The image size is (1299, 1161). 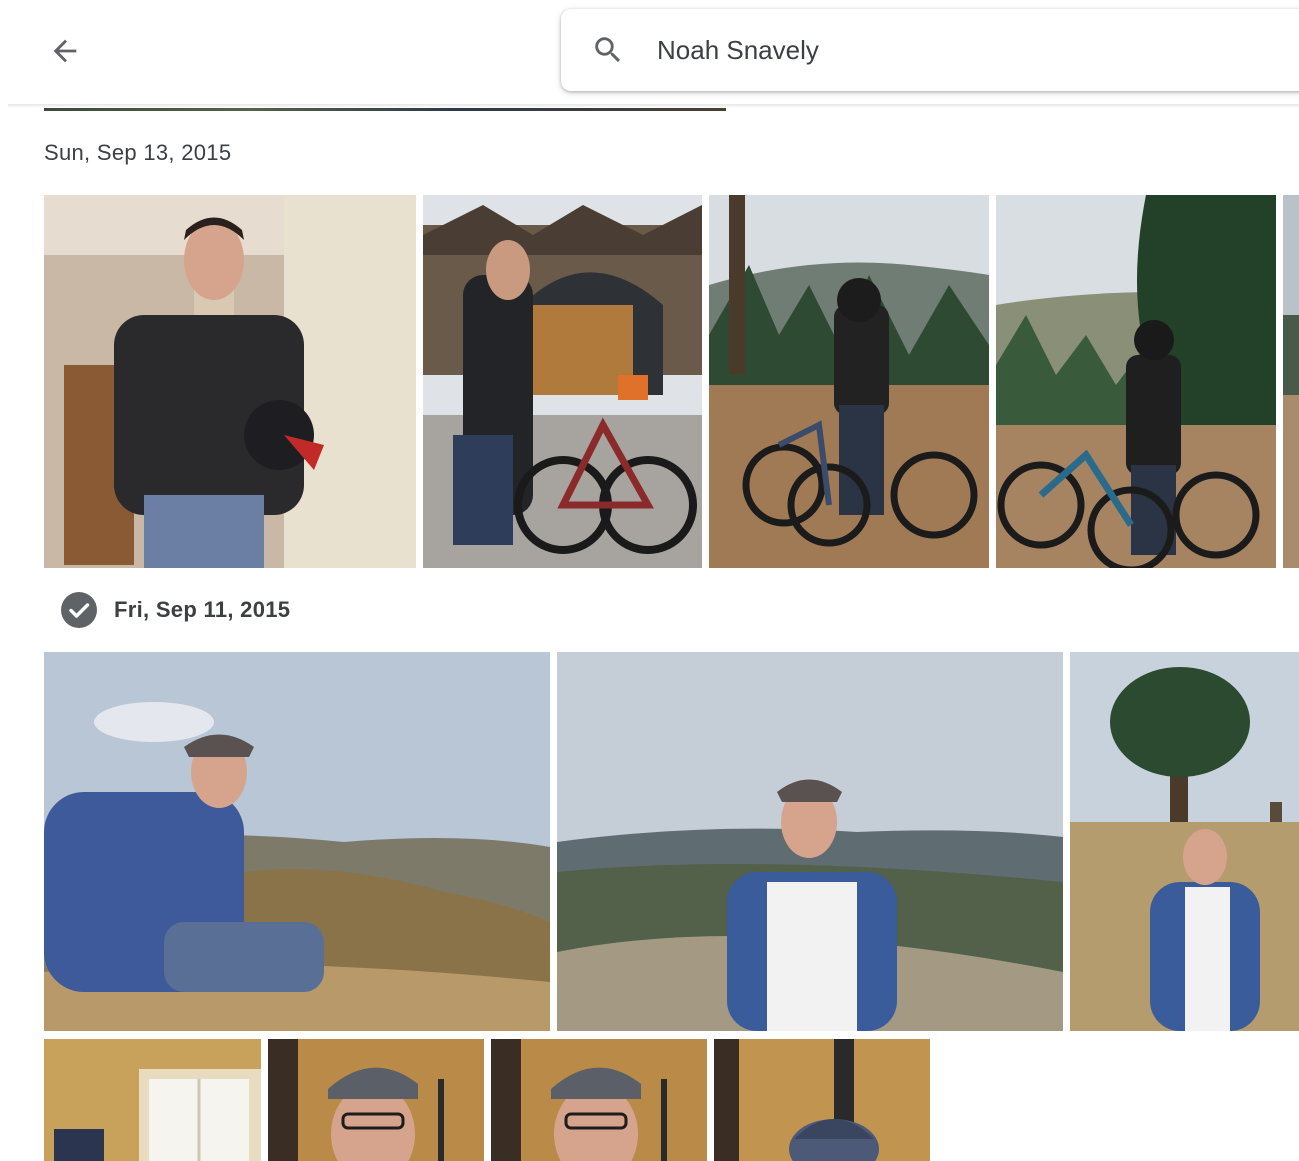 What do you see at coordinates (202, 609) in the screenshot?
I see `section-date-header: Fri, Sep 11, 2015` at bounding box center [202, 609].